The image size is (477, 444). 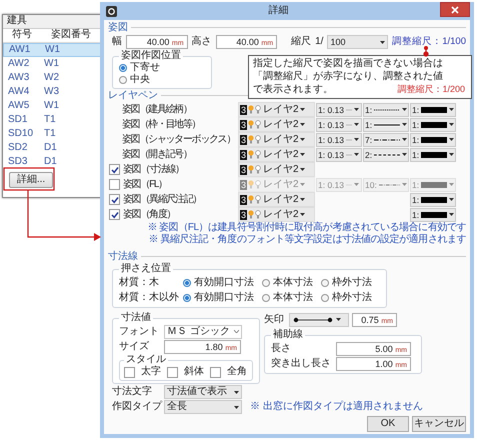 I want to click on section-title: レイヤペン, so click(x=133, y=96).